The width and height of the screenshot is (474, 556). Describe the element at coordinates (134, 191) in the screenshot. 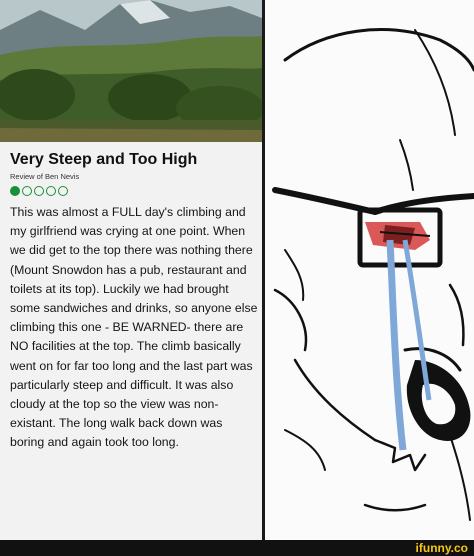

I see `bubble-rating` at that location.